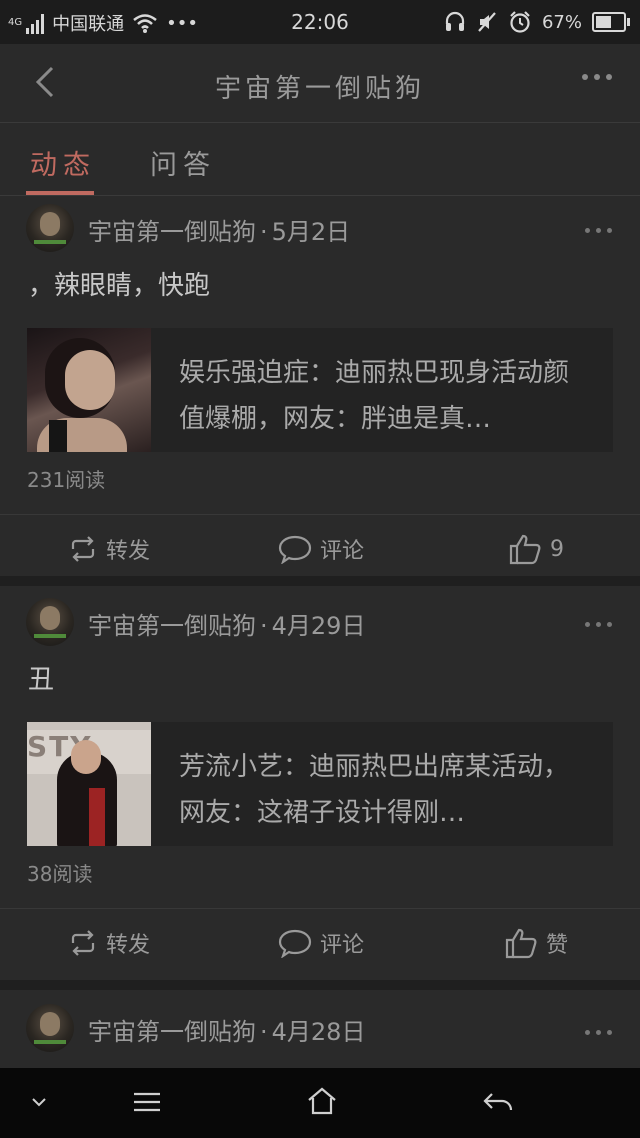 Image resolution: width=640 pixels, height=1138 pixels. What do you see at coordinates (320, 985) in the screenshot?
I see `card-separator` at bounding box center [320, 985].